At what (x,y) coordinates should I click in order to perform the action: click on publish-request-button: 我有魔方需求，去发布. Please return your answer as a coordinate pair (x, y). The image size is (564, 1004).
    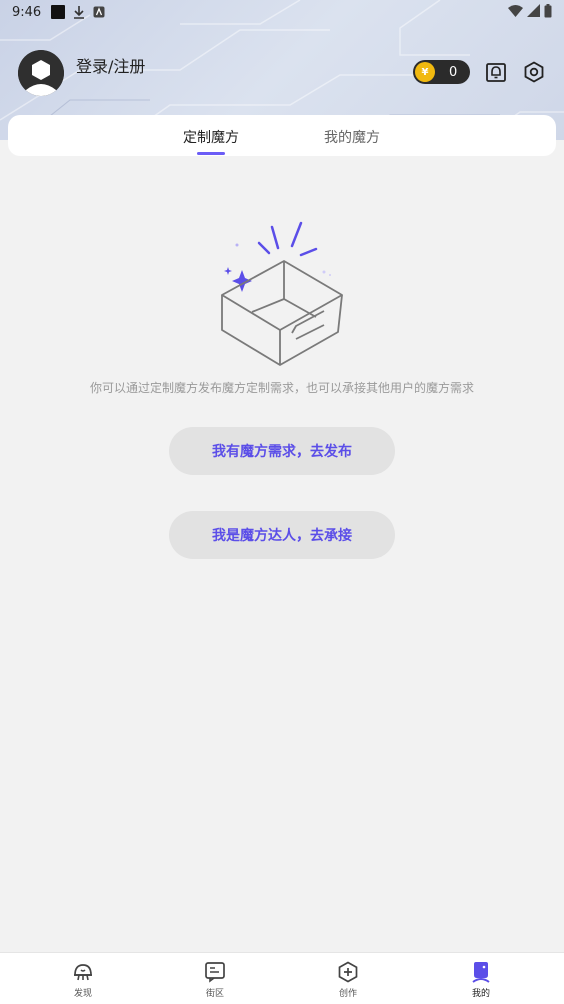
    Looking at the image, I should click on (282, 451).